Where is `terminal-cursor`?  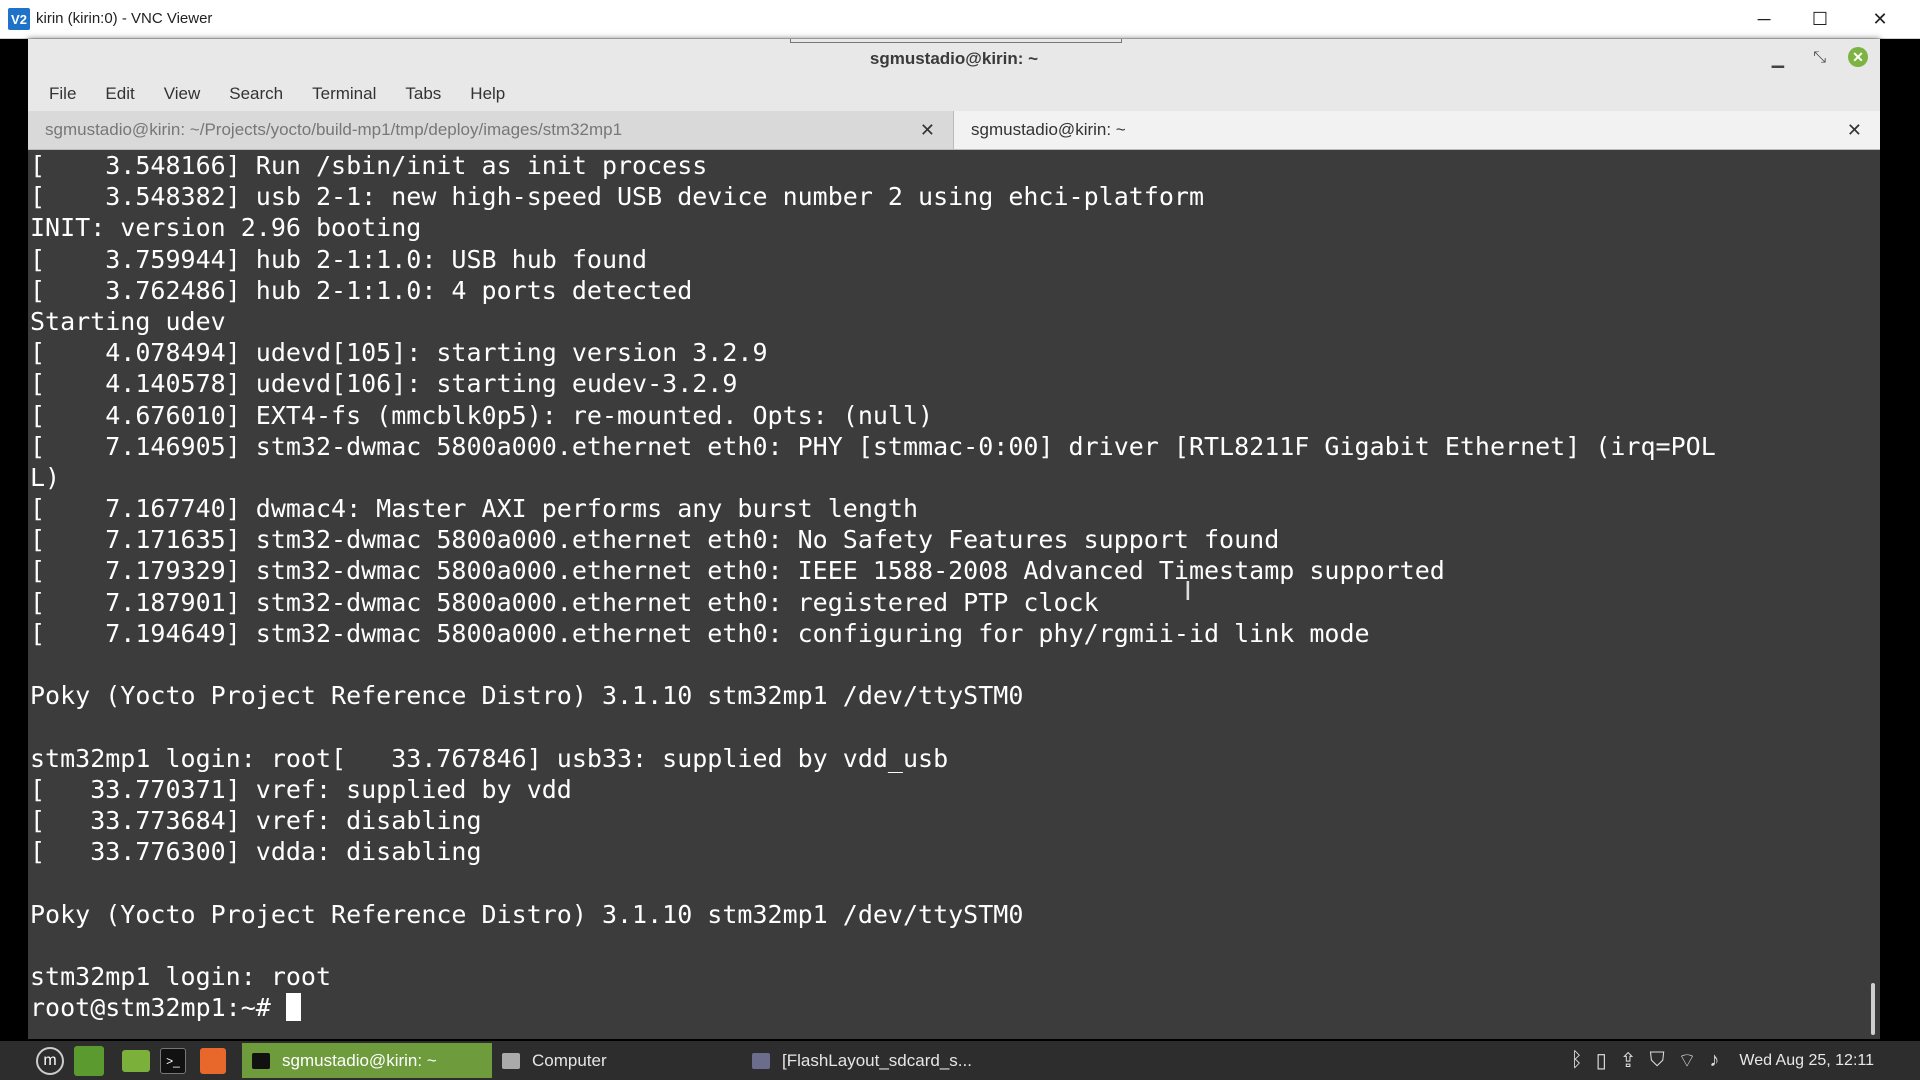
terminal-cursor is located at coordinates (293, 1007).